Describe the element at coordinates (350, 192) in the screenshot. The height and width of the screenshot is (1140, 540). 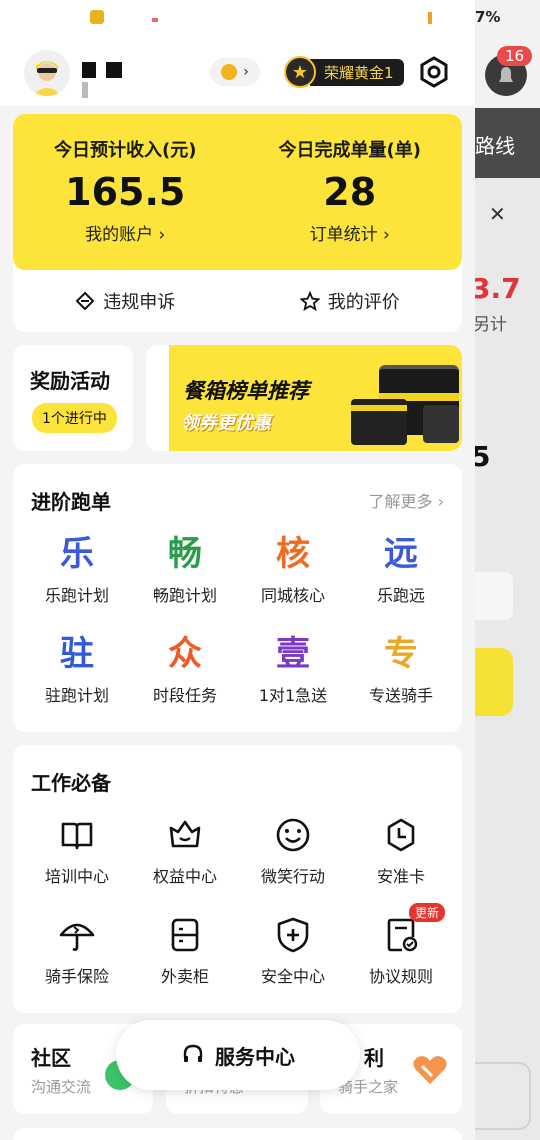
I see `completed-orders: 今日完成单量(单) 28 订单统计 ›` at that location.